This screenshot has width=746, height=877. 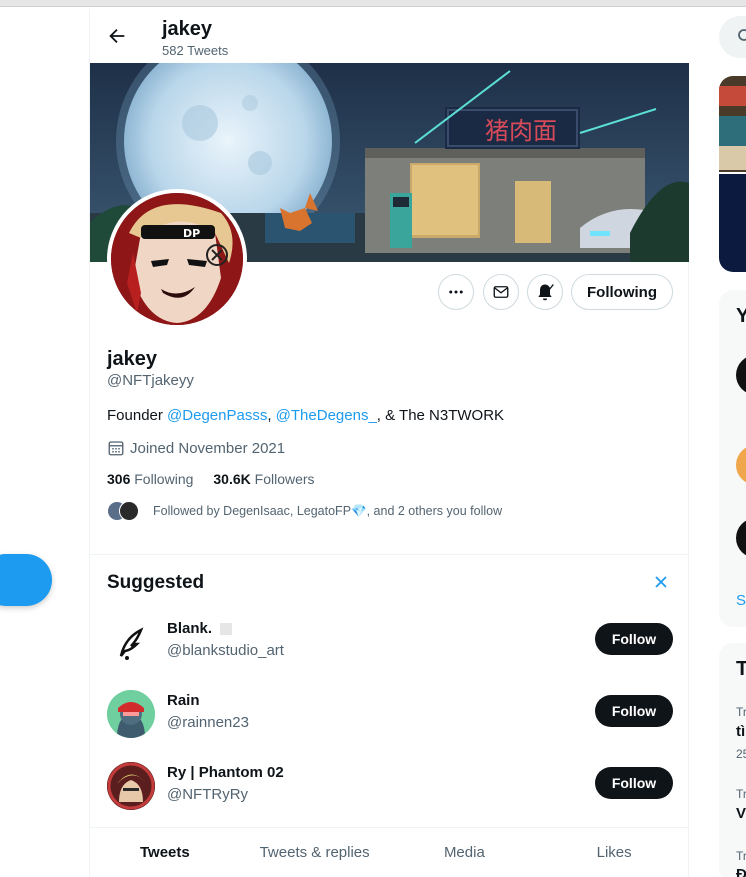 I want to click on banner-sign-text: 猪肉面, so click(x=521, y=131).